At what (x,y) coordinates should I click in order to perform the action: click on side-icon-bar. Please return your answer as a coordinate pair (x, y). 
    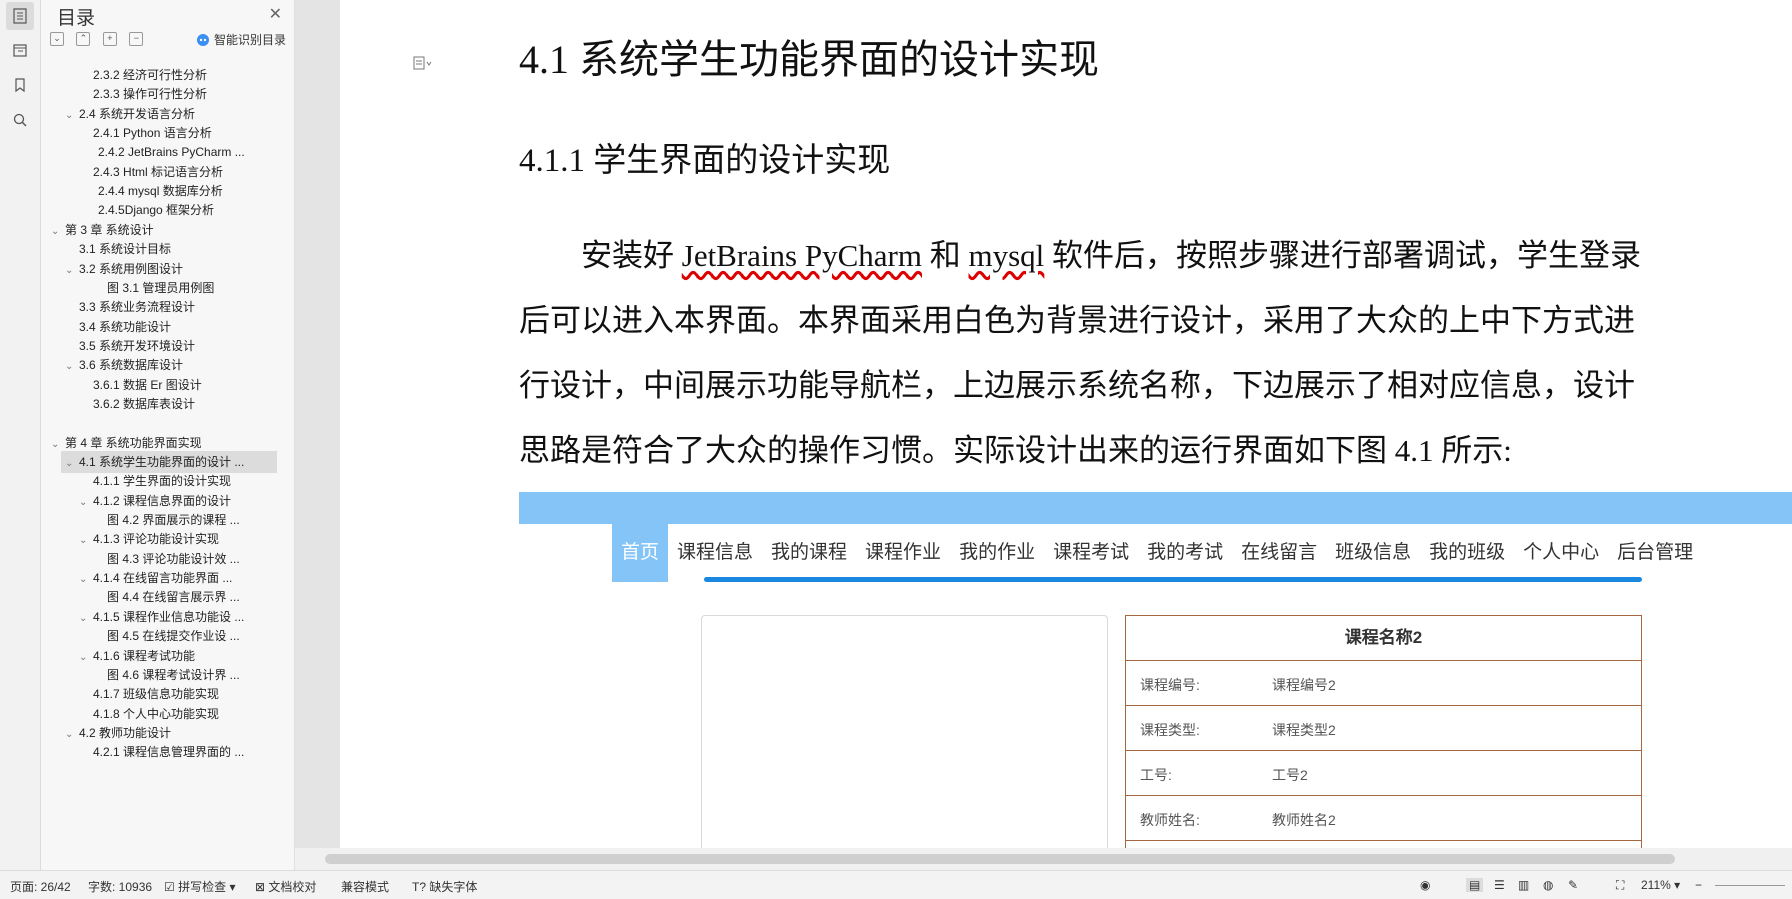
    Looking at the image, I should click on (20, 435).